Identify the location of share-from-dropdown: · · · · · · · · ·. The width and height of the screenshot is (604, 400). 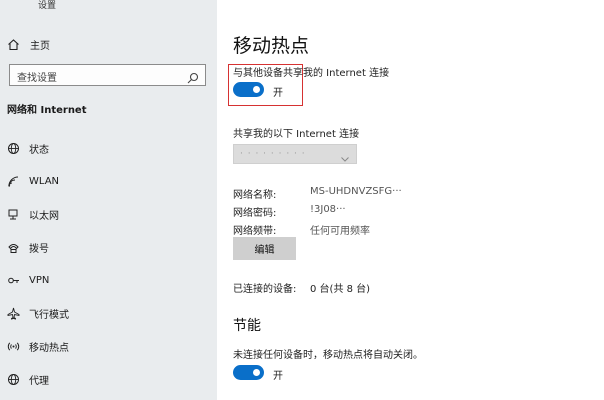
(295, 154).